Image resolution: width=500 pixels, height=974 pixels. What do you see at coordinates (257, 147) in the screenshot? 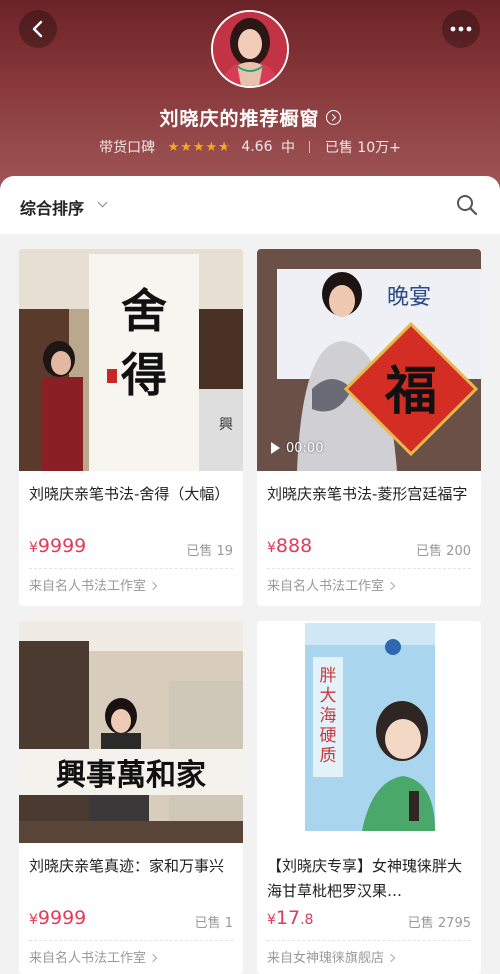
I see `rating-value: 4.66` at bounding box center [257, 147].